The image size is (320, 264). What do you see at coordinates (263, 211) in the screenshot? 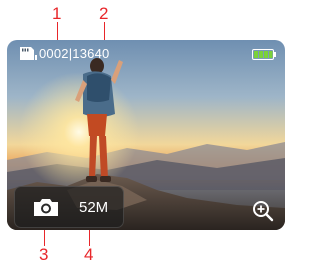
I see `zoom-in-icon` at bounding box center [263, 211].